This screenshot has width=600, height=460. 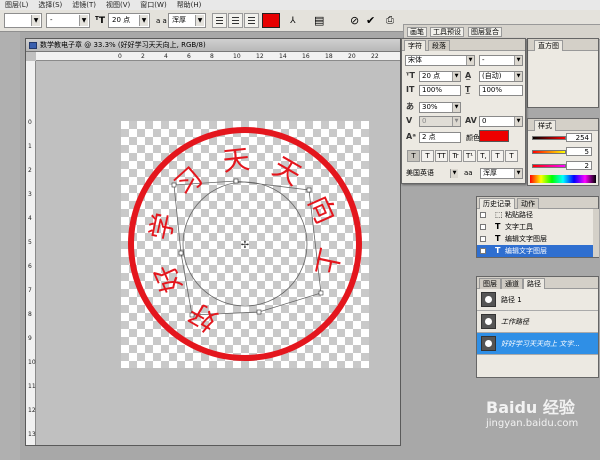 What do you see at coordinates (410, 106) in the screenshot?
I see `tsume-icon: あ` at bounding box center [410, 106].